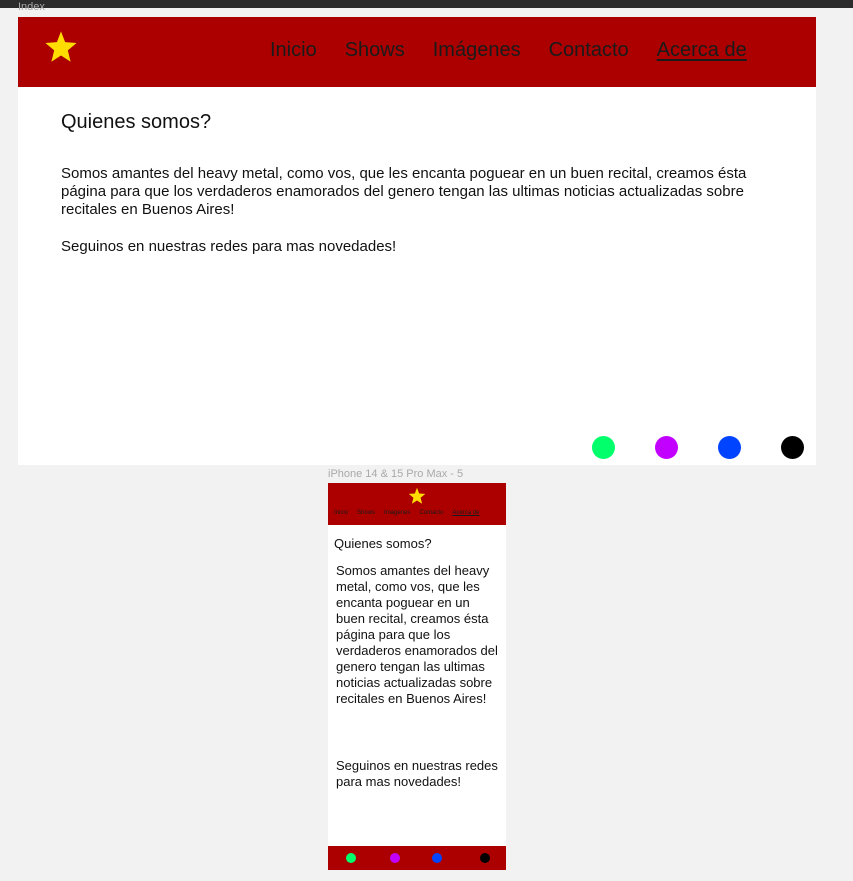 The height and width of the screenshot is (881, 853). I want to click on social-purple-dot, so click(666, 447).